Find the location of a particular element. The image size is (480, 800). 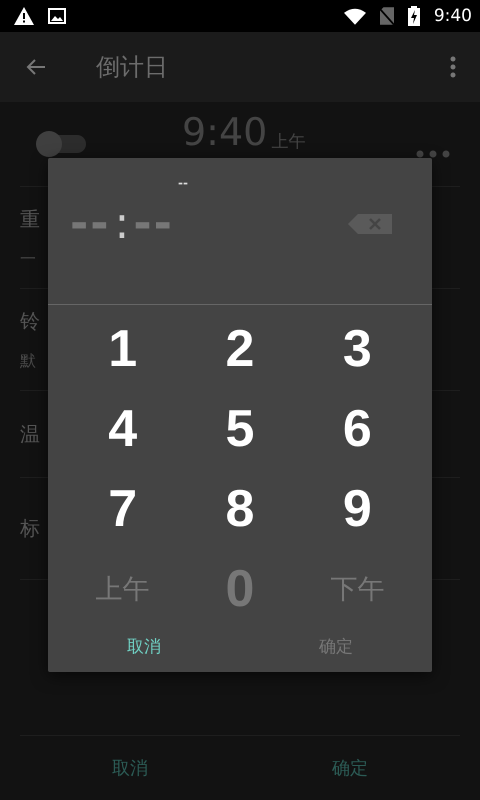

keypad-key: 1 is located at coordinates (123, 349).